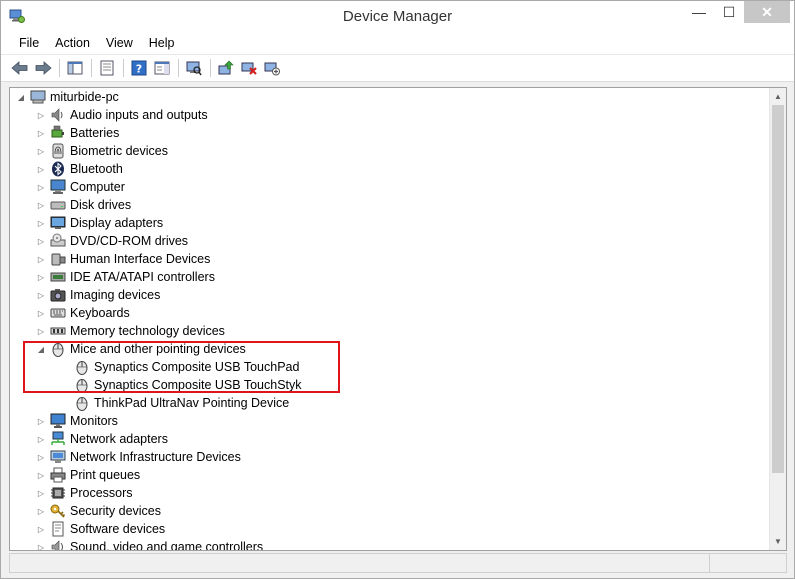 This screenshot has width=795, height=579. I want to click on tree-item-label: Computer, so click(97, 187).